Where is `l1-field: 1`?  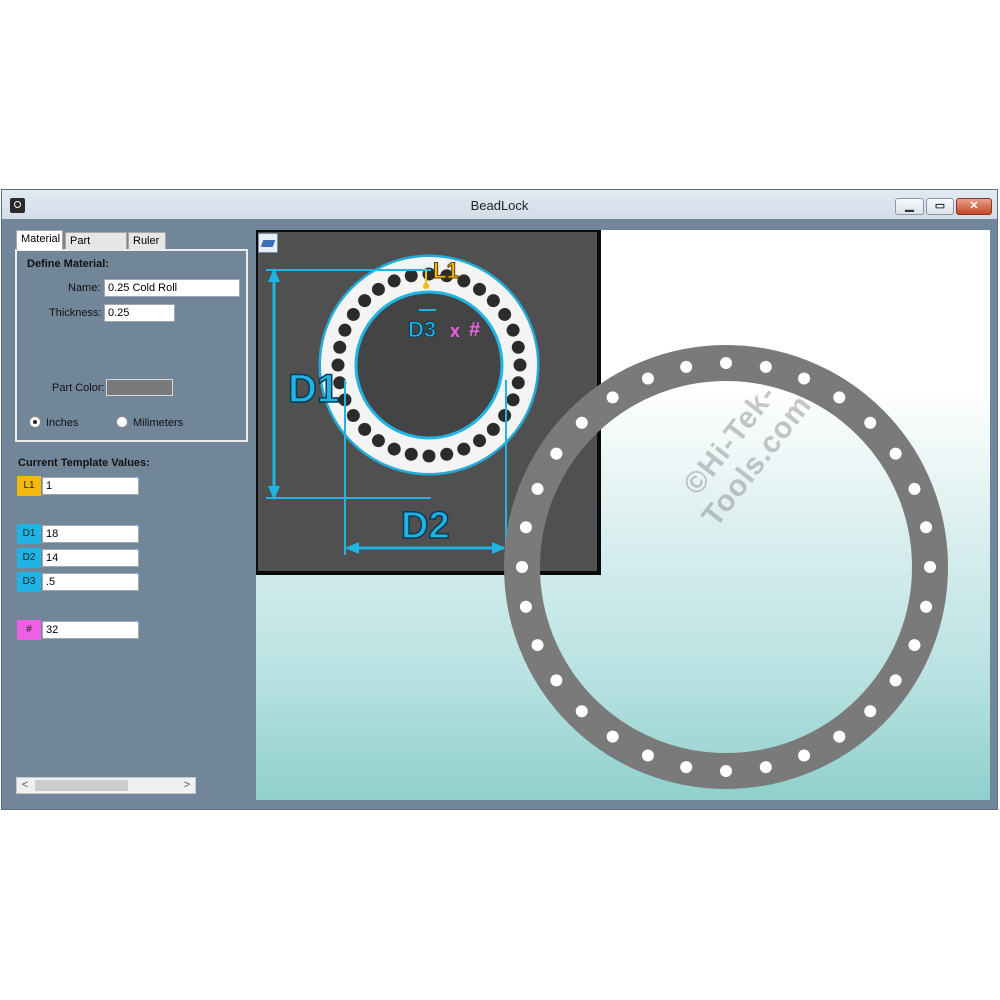
l1-field: 1 is located at coordinates (90, 486).